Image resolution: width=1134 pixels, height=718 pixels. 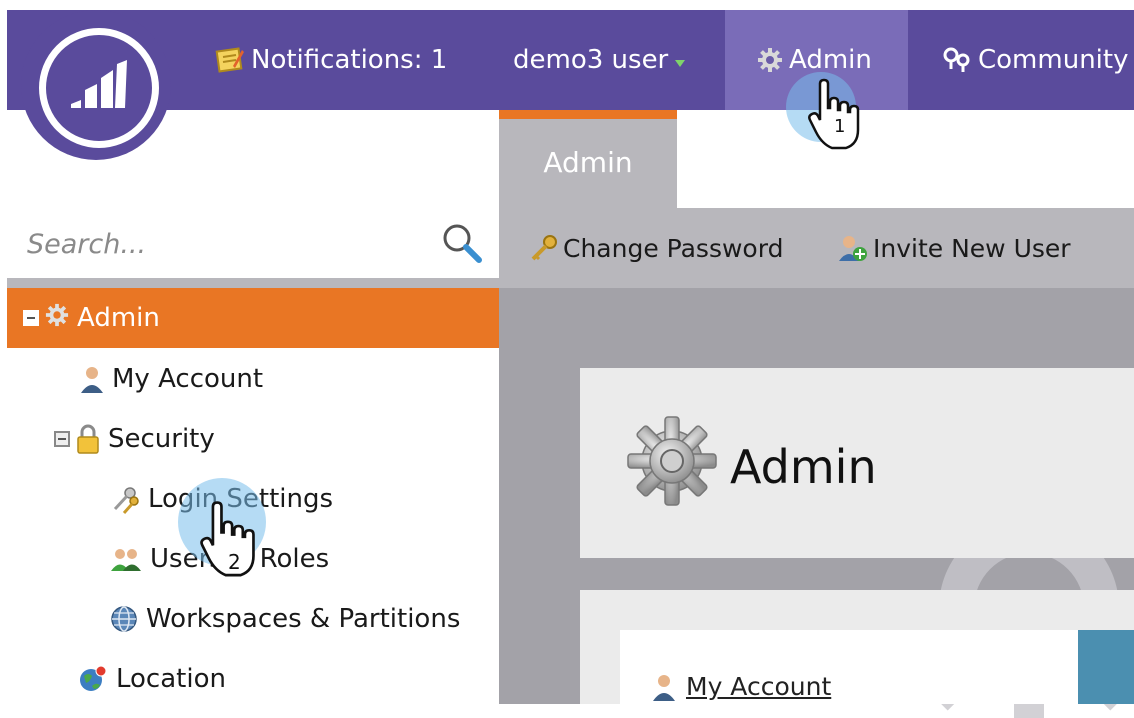 What do you see at coordinates (125, 499) in the screenshot?
I see `keys-icon` at bounding box center [125, 499].